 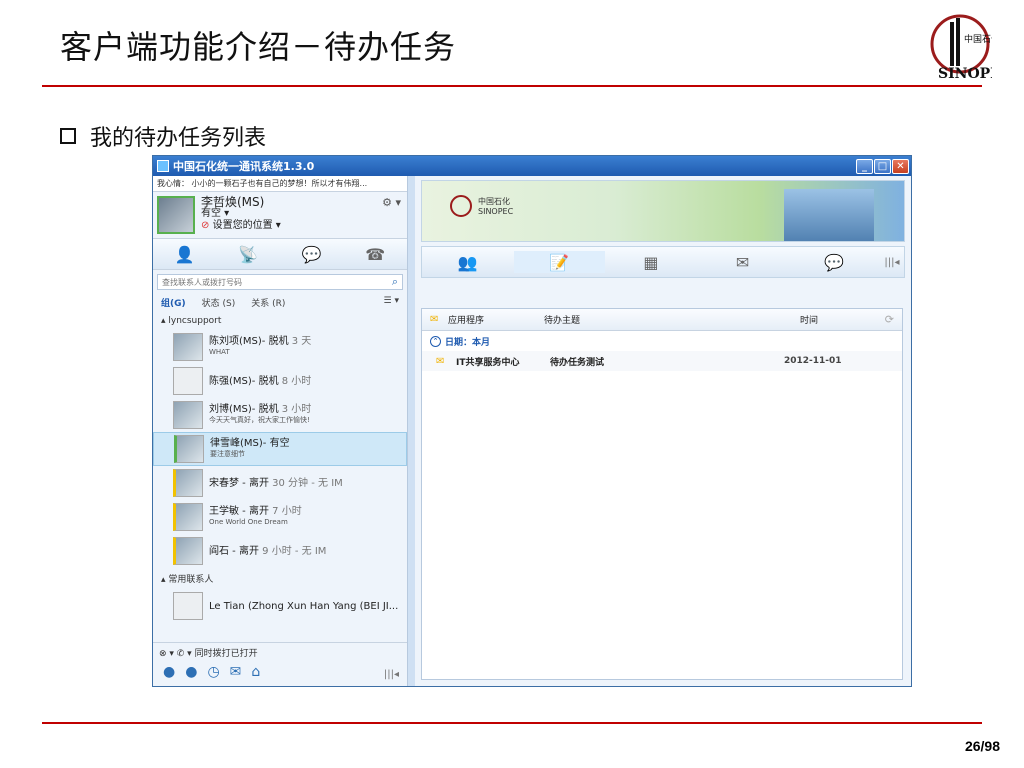 I want to click on bullet-item: 我的待办任务列表, so click(x=163, y=136).